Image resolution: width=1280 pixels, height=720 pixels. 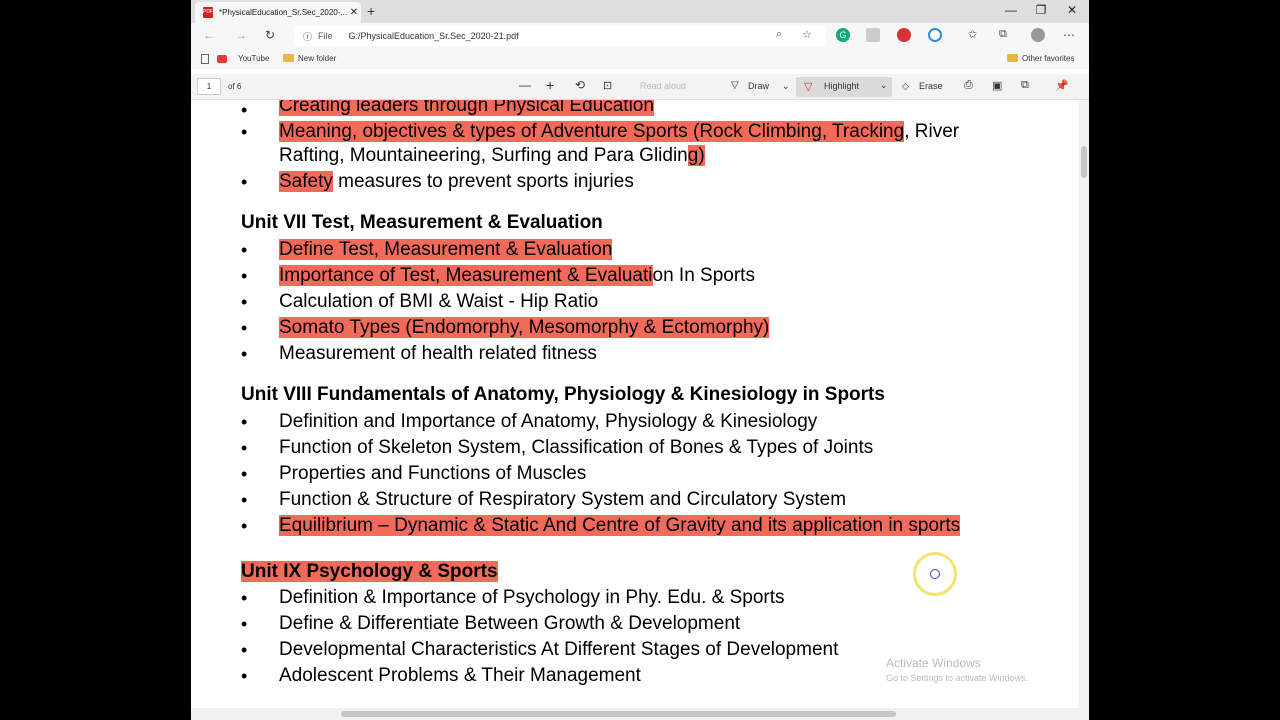 What do you see at coordinates (235, 86) in the screenshot?
I see `page-count: of 6` at bounding box center [235, 86].